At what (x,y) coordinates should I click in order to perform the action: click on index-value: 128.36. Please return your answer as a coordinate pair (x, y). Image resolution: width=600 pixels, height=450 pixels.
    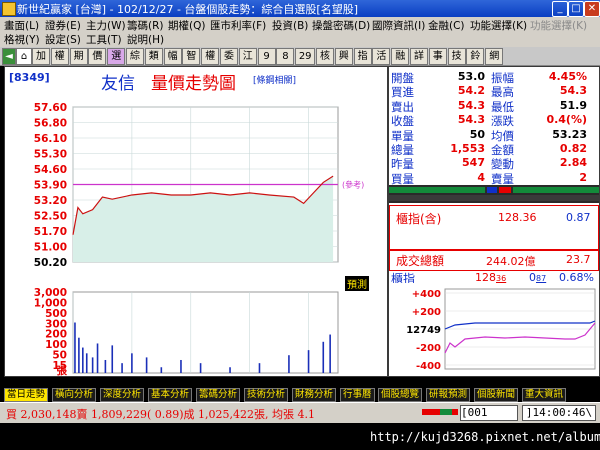
    Looking at the image, I should click on (517, 217).